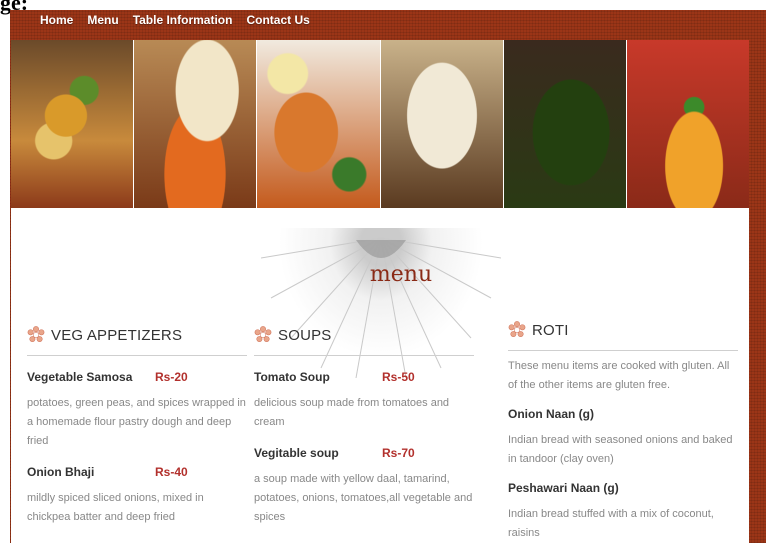 The image size is (769, 543). I want to click on banner-photo-curry, so click(73, 124).